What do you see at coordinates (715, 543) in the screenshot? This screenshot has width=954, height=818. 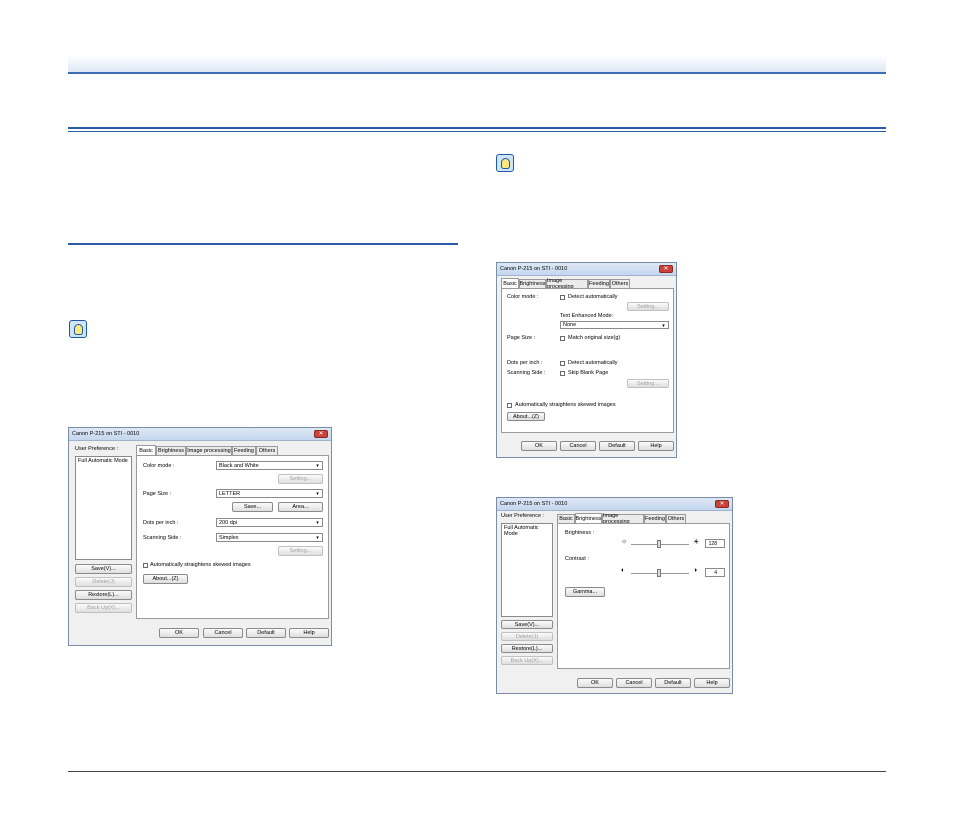 I see `brightness-spinner: 128` at bounding box center [715, 543].